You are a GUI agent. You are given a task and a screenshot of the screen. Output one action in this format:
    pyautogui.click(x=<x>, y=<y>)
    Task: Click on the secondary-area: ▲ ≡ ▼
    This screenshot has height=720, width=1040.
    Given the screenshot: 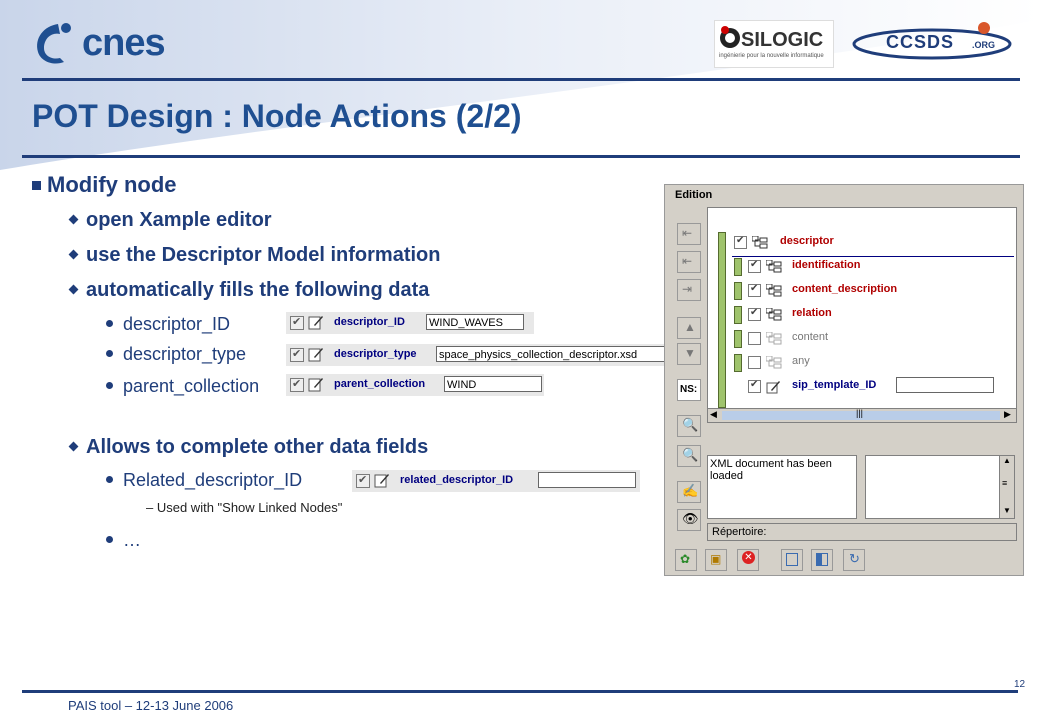 What is the action you would take?
    pyautogui.click(x=940, y=487)
    